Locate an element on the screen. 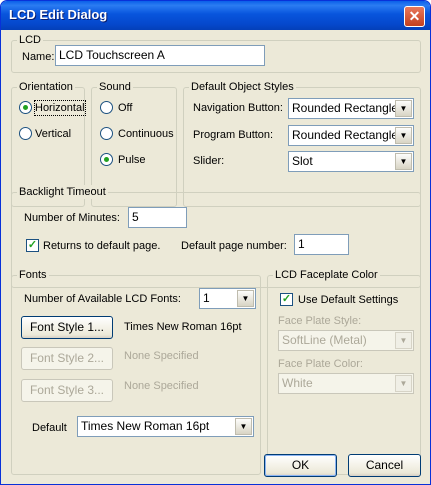 Image resolution: width=431 pixels, height=485 pixels. minutes-field: 5 is located at coordinates (157, 217).